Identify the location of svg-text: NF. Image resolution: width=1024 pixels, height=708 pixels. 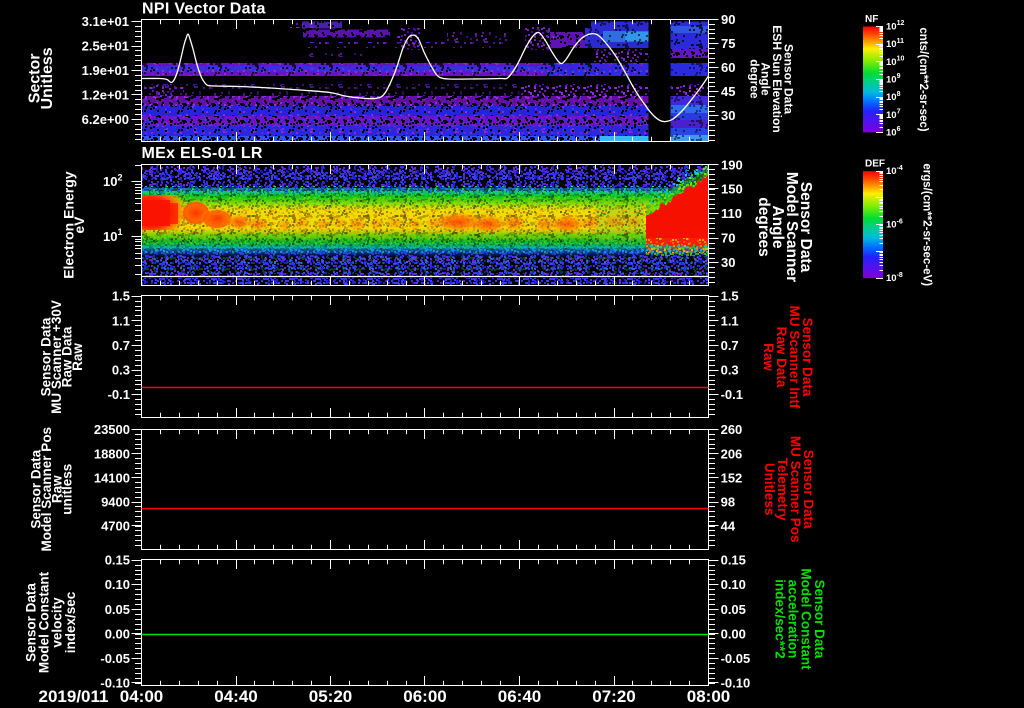
(871, 19).